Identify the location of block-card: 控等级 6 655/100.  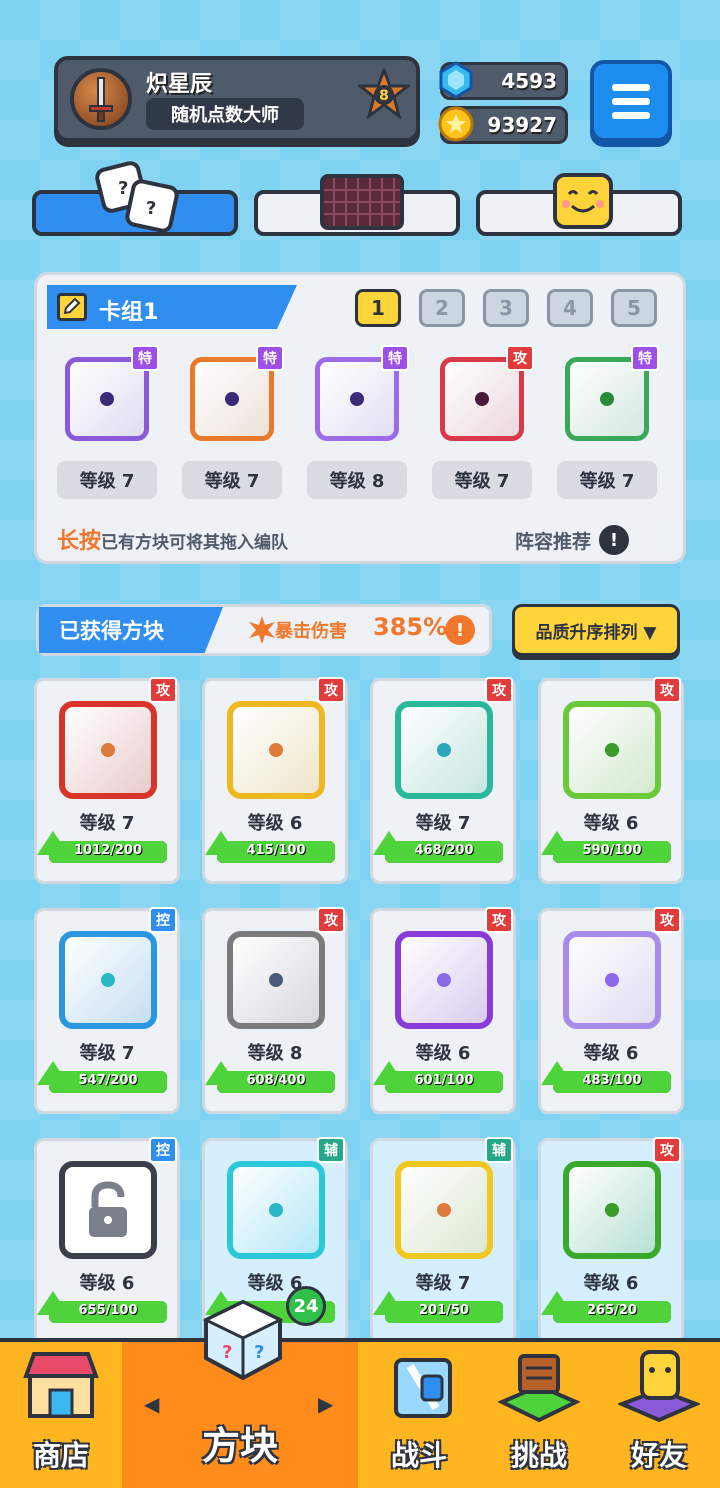
(107, 1240).